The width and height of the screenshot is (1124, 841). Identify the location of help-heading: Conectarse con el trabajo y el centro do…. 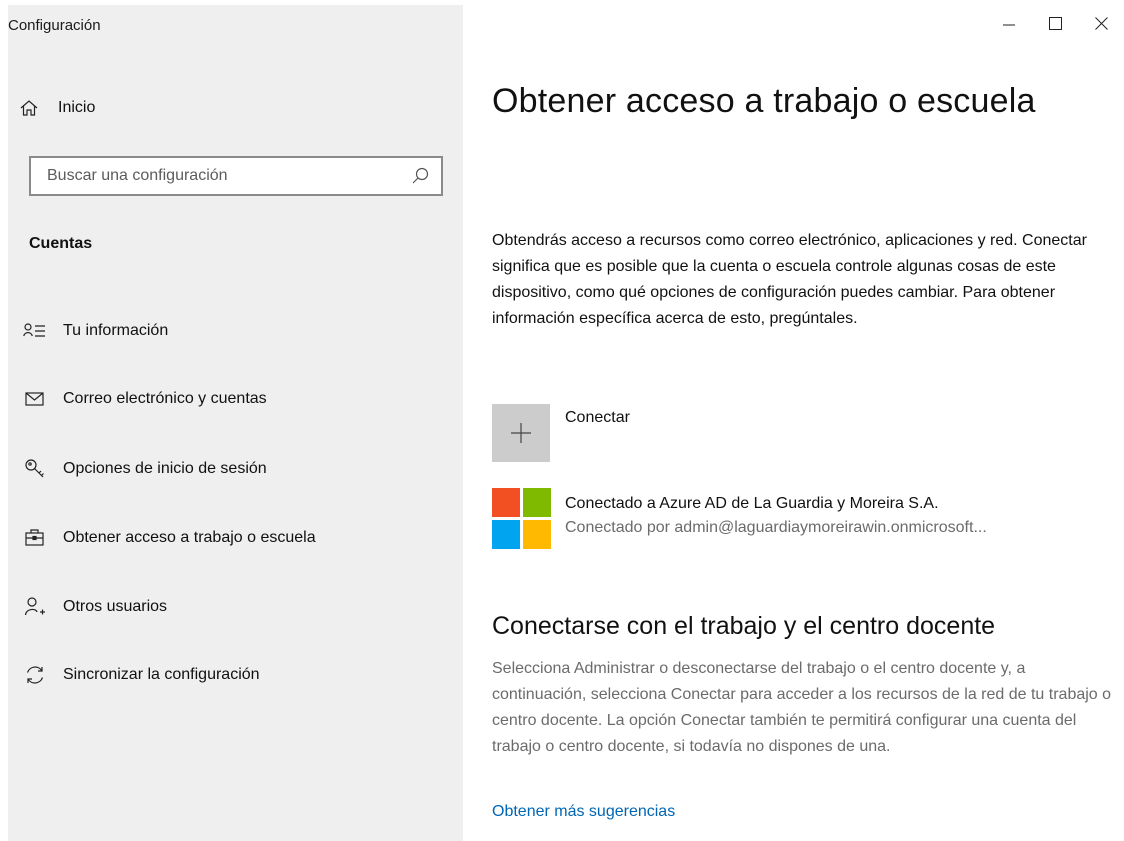
(744, 626).